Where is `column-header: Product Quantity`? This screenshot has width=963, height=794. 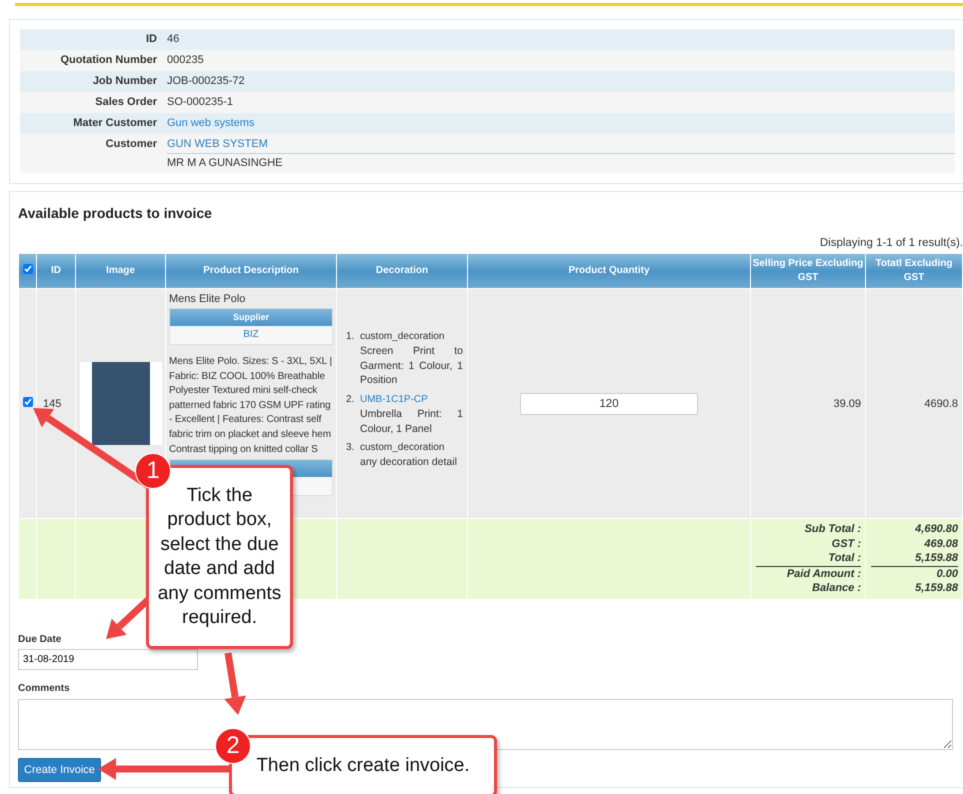
column-header: Product Quantity is located at coordinates (609, 271).